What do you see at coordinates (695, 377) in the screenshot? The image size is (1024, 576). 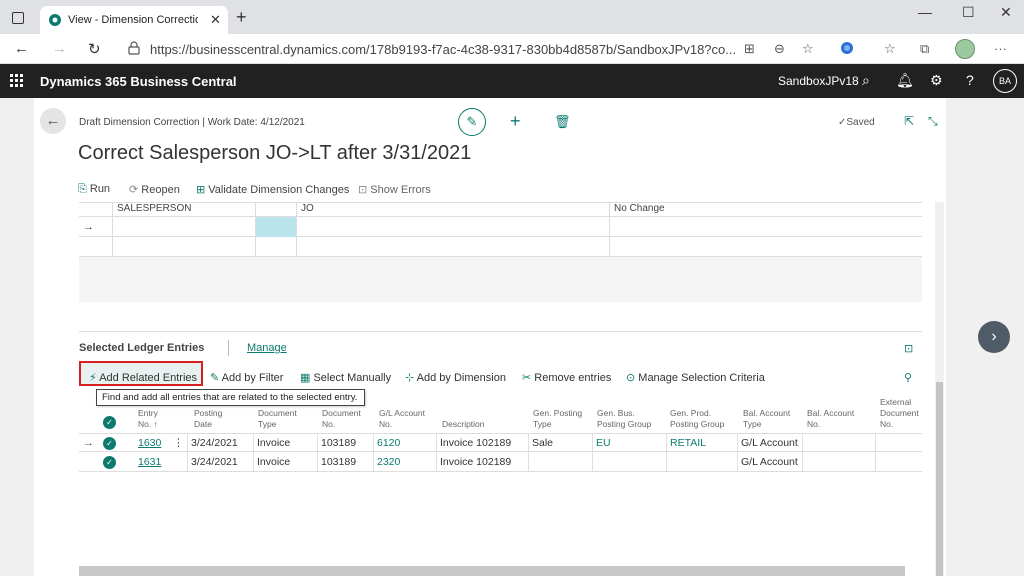 I see `manage-selection-criteria-button: ⊙ Manage Selection Criteria` at bounding box center [695, 377].